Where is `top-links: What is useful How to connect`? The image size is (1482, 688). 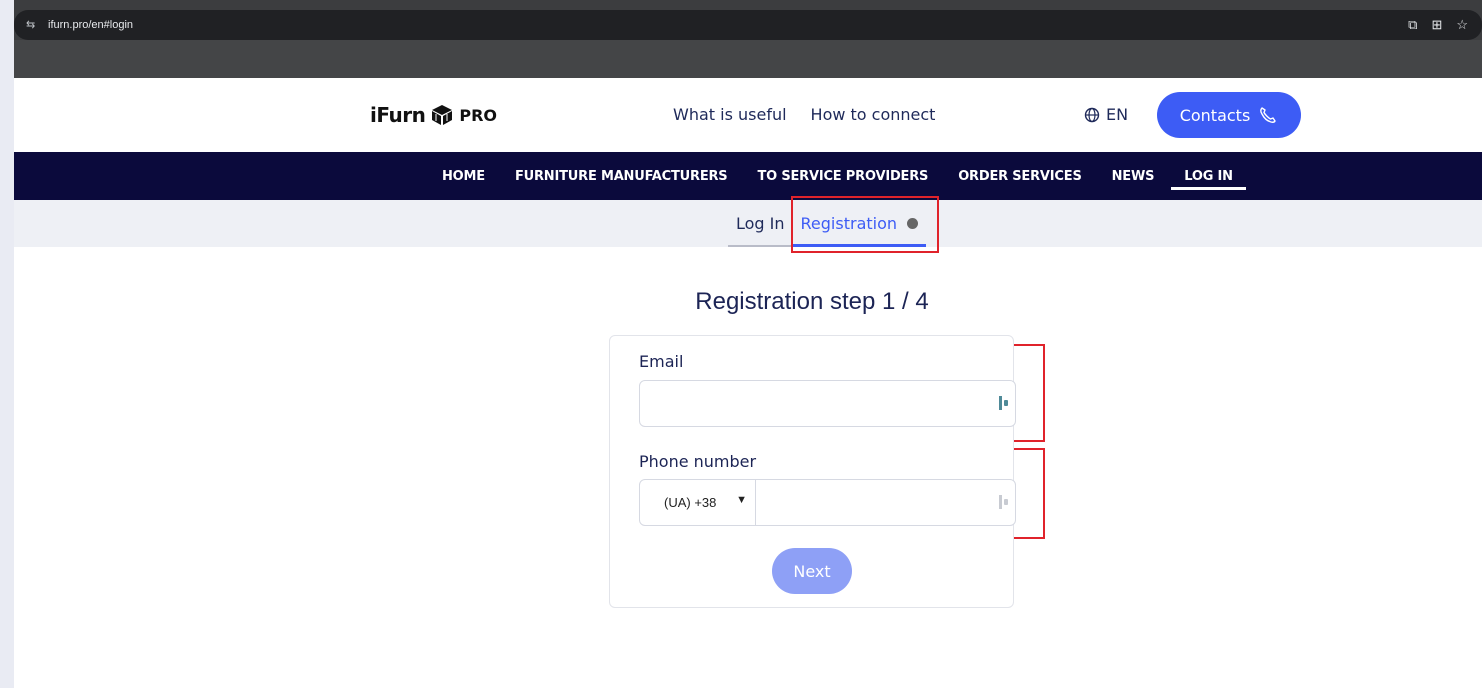 top-links: What is useful How to connect is located at coordinates (804, 114).